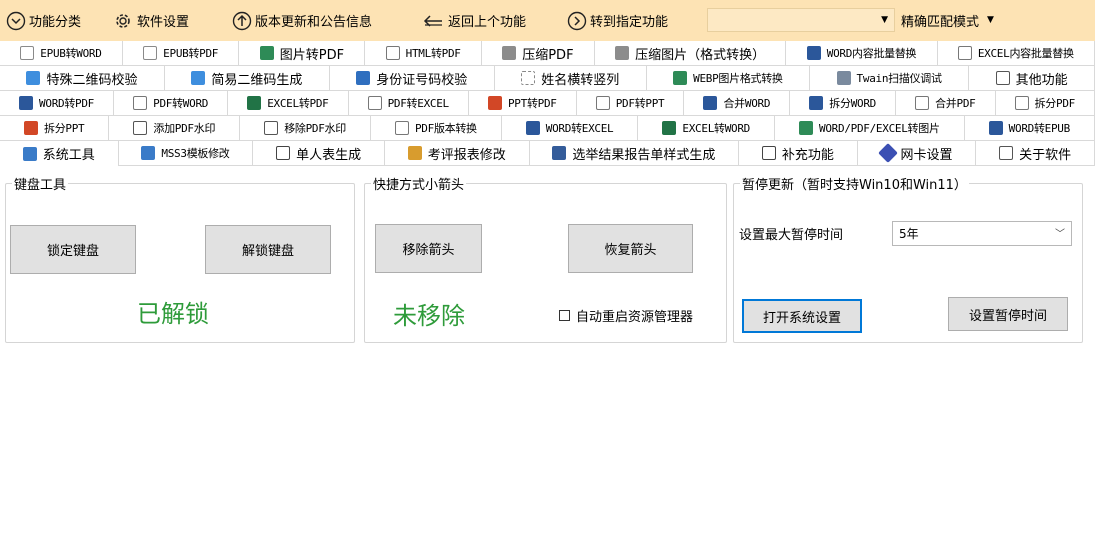 The image size is (1095, 551). Describe the element at coordinates (802, 316) in the screenshot. I see `open-system-settings-button: 打开系统设置` at that location.